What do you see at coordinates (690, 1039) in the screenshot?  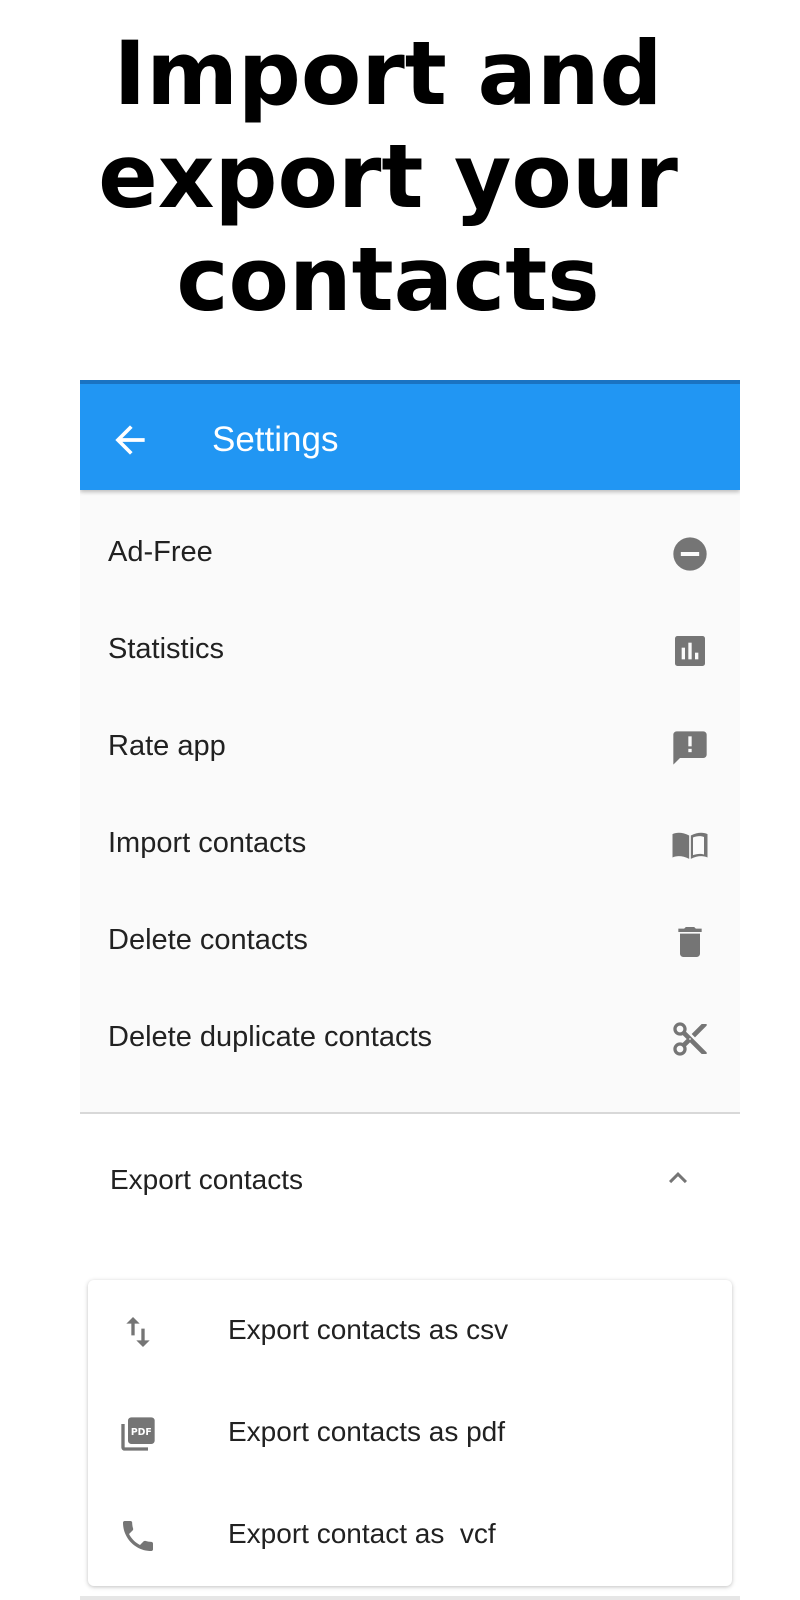 I see `scissors-icon` at bounding box center [690, 1039].